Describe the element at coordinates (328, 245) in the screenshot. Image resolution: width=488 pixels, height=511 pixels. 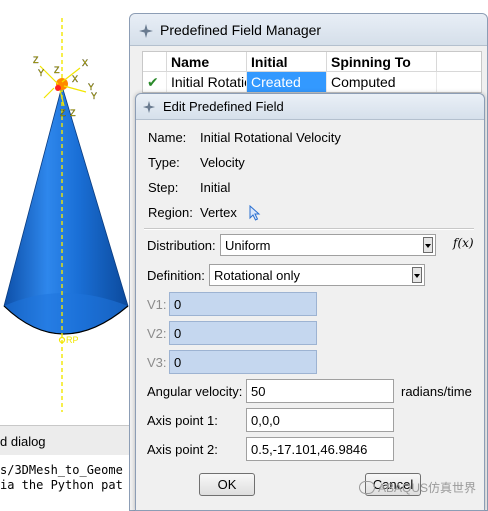
I see `distribution-select: Uniform` at that location.